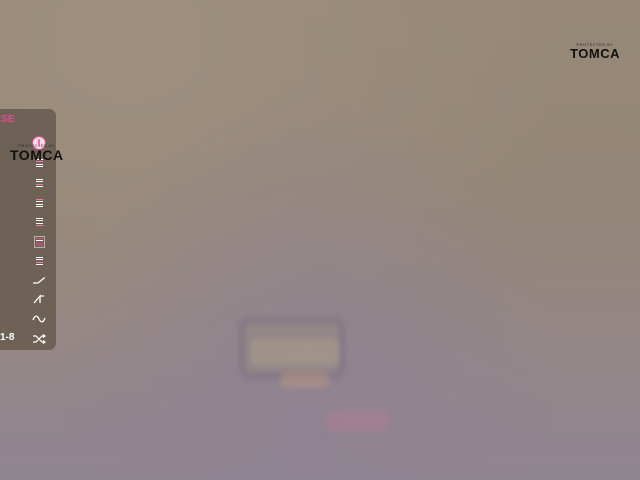 The height and width of the screenshot is (480, 640). Describe the element at coordinates (8, 119) in the screenshot. I see `panel-brand-label: ISE` at that location.